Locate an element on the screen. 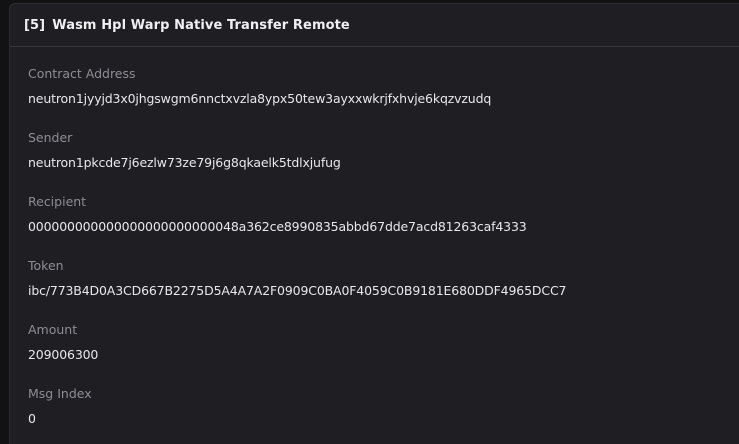 This screenshot has width=739, height=444. message-header: [5] Wasm Hpl Warp Native Transfer Remote is located at coordinates (374, 25).